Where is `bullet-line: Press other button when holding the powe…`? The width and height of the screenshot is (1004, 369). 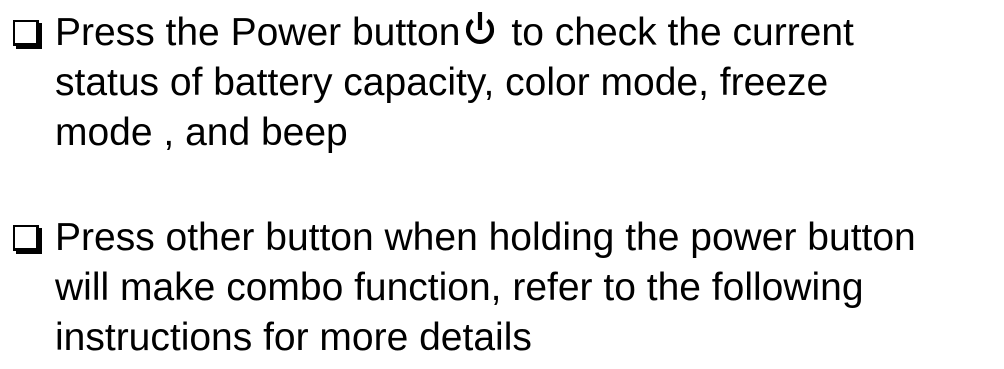
bullet-line: Press other button when holding the powe… is located at coordinates (485, 237).